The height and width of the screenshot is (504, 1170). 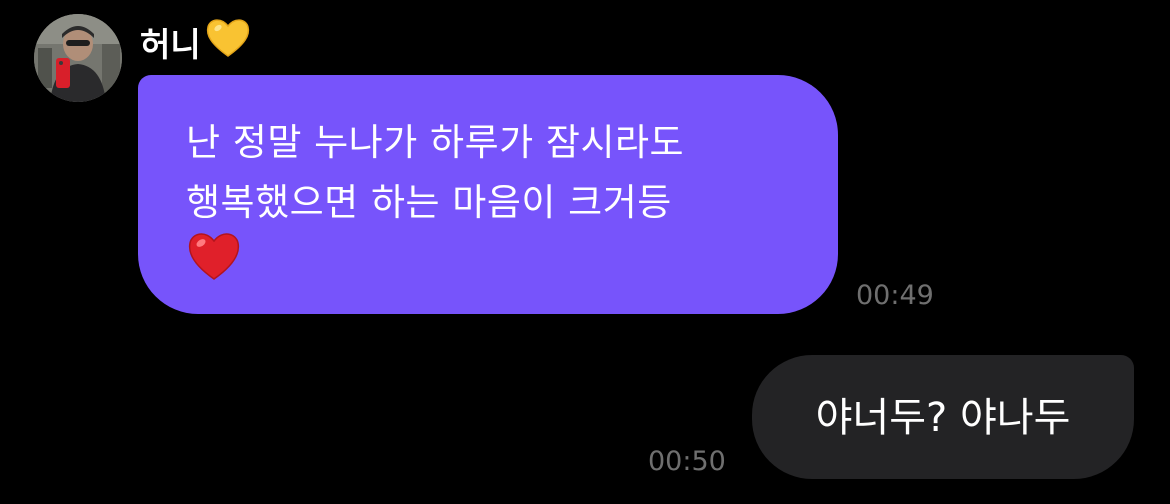 What do you see at coordinates (228, 42) in the screenshot?
I see `yellow-heart-icon` at bounding box center [228, 42].